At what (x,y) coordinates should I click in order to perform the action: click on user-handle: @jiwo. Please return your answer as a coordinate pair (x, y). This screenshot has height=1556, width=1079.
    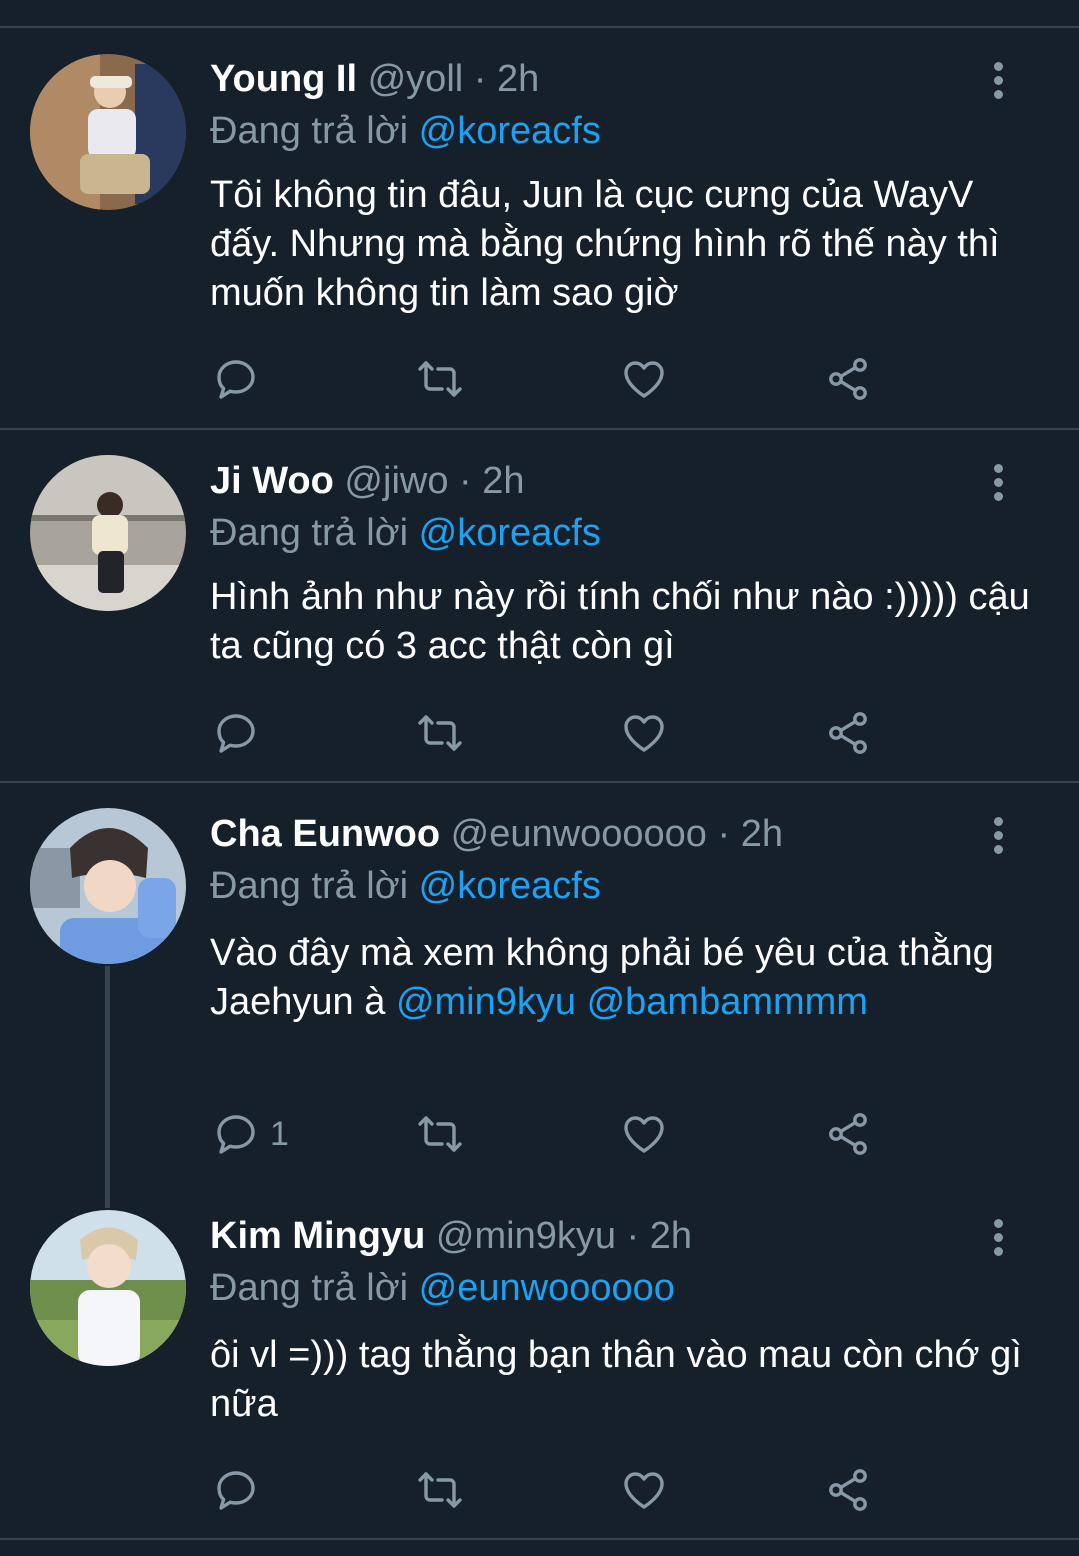
    Looking at the image, I should click on (396, 481).